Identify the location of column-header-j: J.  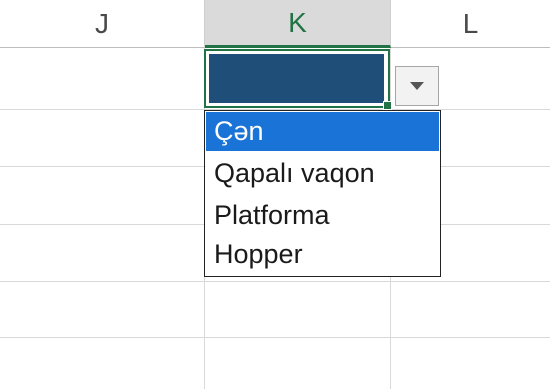
(102, 24).